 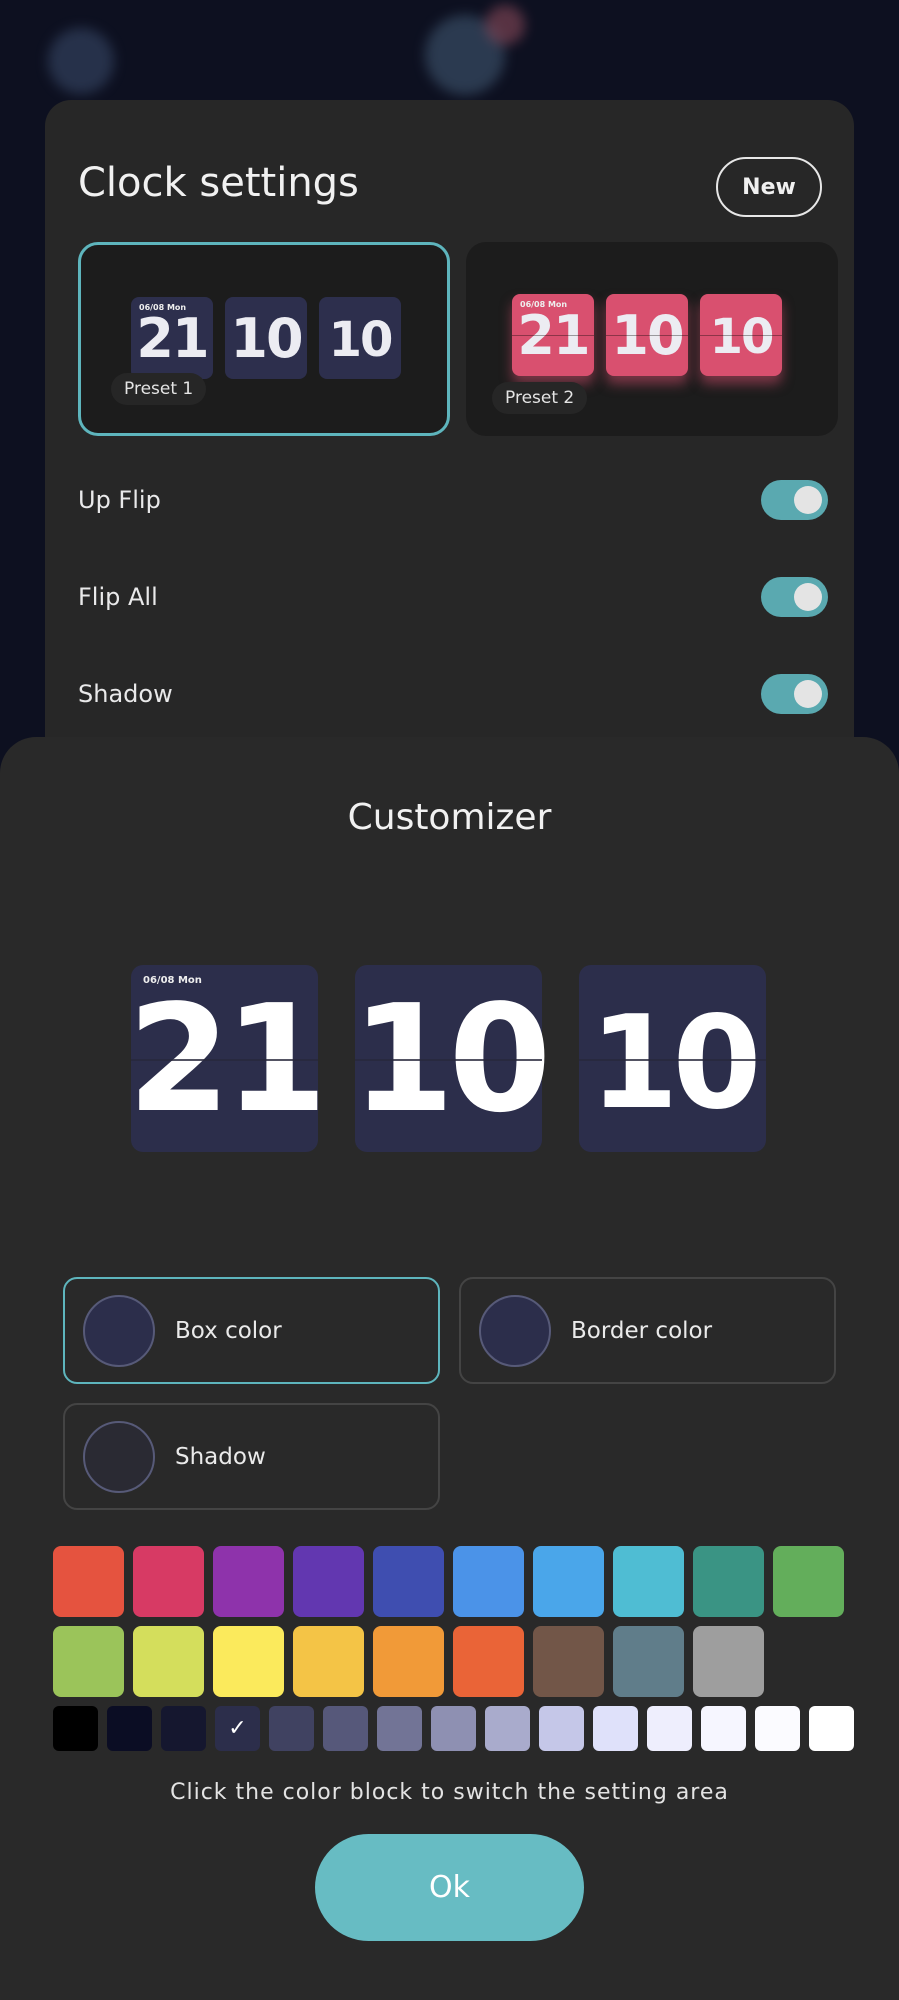 I want to click on preset-1-card: 06/08 Mon 21 10 10 Preset 1, so click(x=264, y=339).